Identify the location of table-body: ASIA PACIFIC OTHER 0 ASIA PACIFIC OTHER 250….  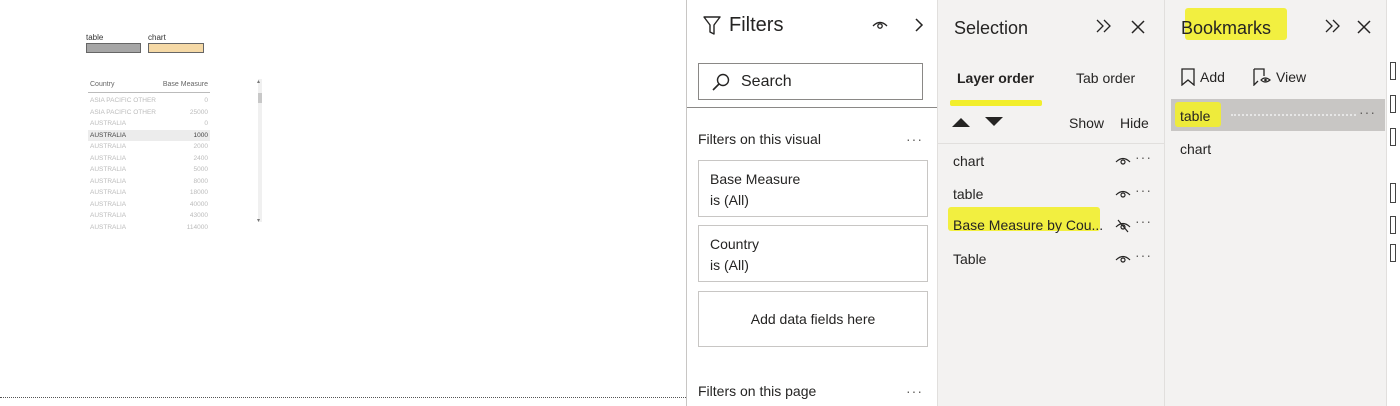
(149, 162).